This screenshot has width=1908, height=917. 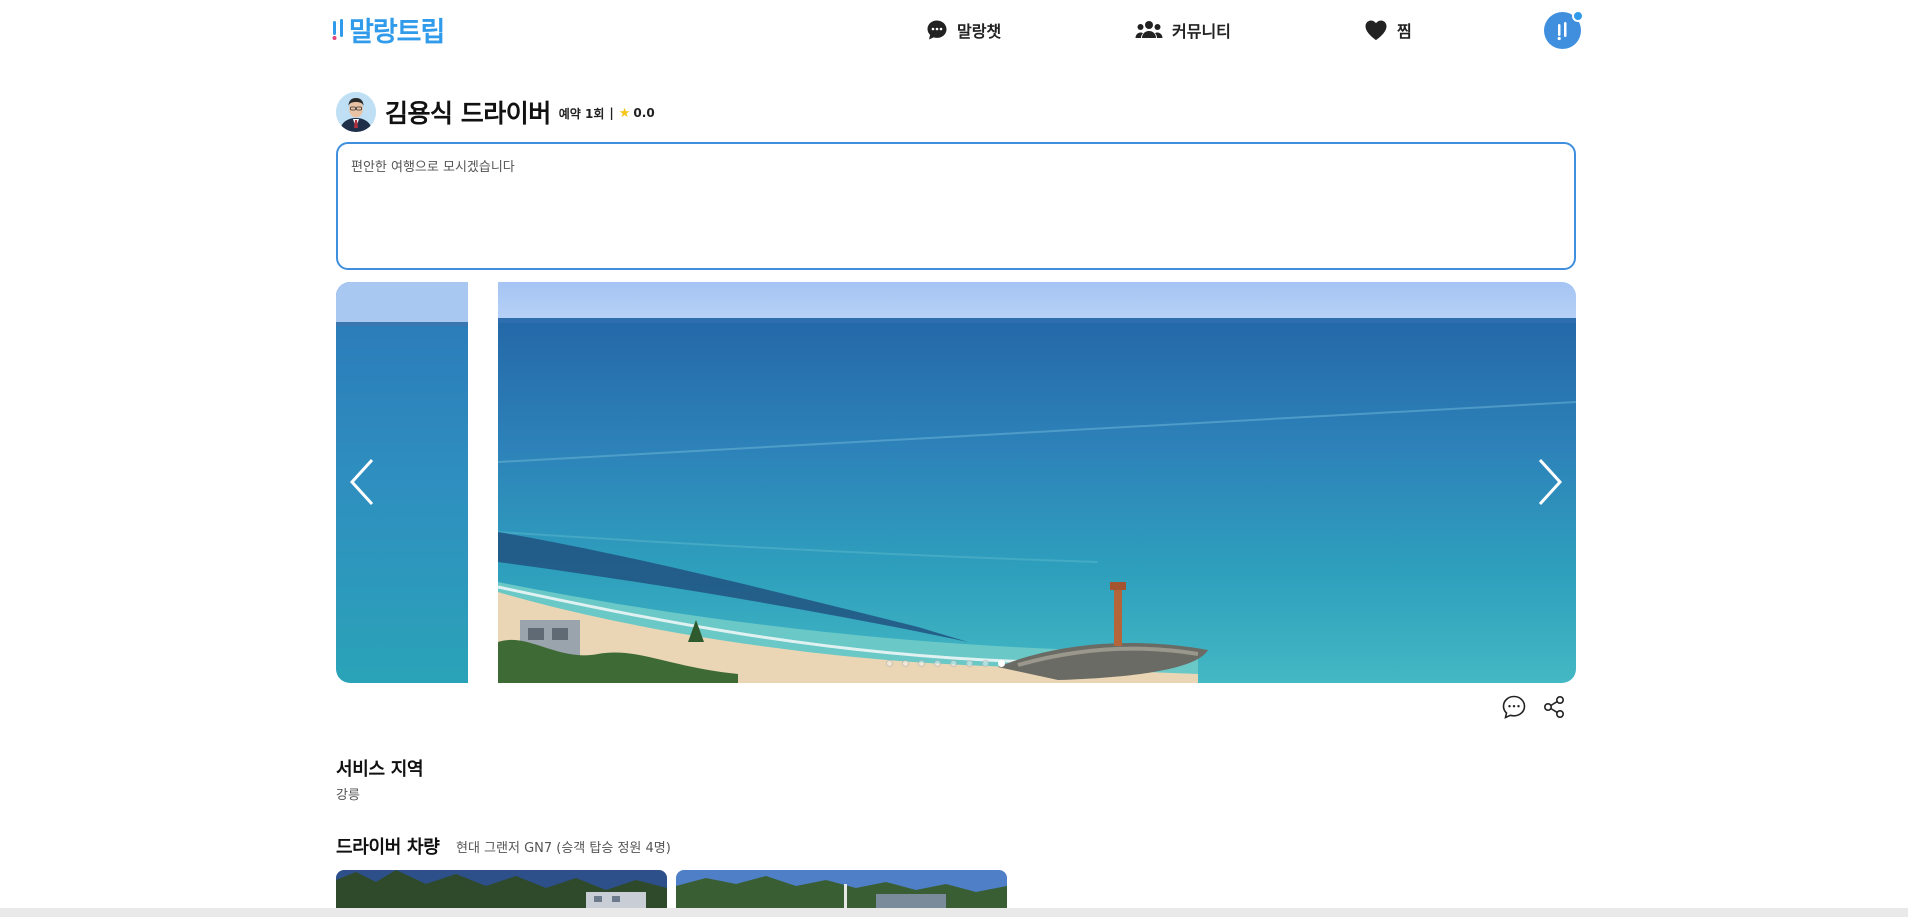 I want to click on horizontal-scrollbar, so click(x=954, y=912).